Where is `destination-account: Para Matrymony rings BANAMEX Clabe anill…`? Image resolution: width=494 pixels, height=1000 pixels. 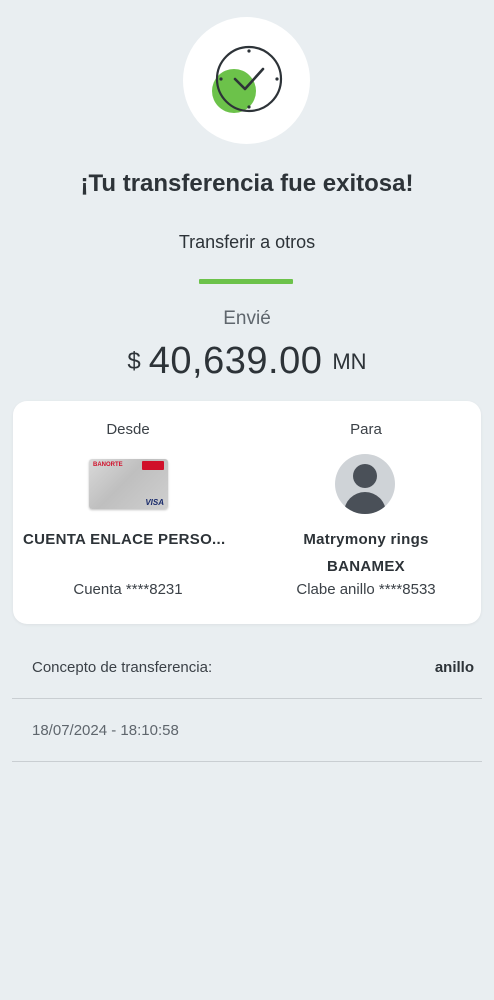
destination-account: Para Matrymony rings BANAMEX Clabe anill… is located at coordinates (366, 512).